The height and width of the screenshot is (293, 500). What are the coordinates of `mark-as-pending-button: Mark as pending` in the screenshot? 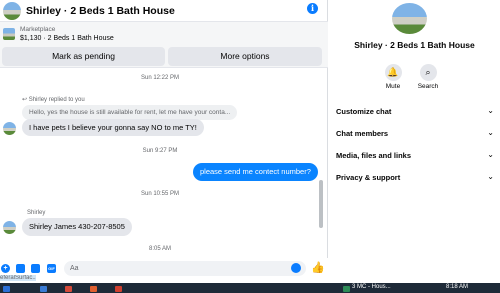 It's located at (83, 56).